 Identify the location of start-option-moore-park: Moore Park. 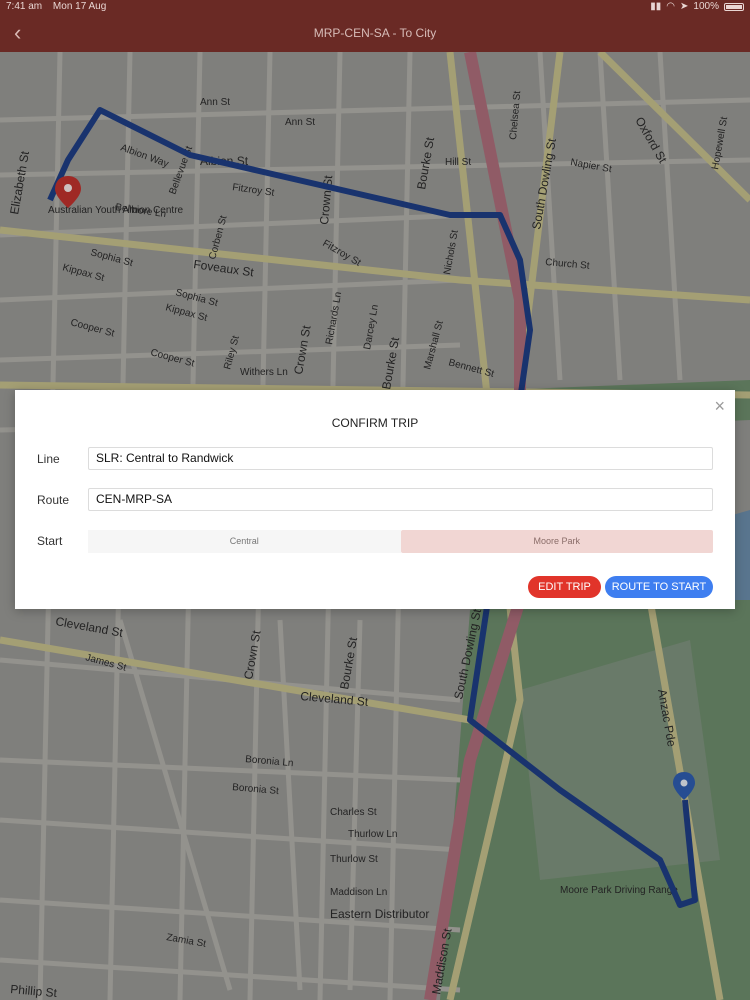
(556, 541).